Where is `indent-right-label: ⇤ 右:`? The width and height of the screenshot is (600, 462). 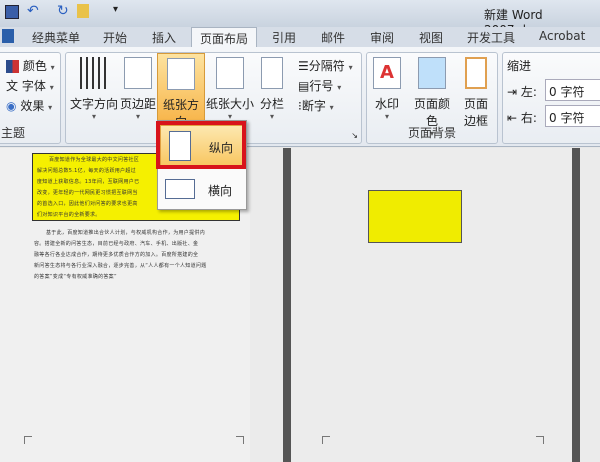 indent-right-label: ⇤ 右: is located at coordinates (522, 118).